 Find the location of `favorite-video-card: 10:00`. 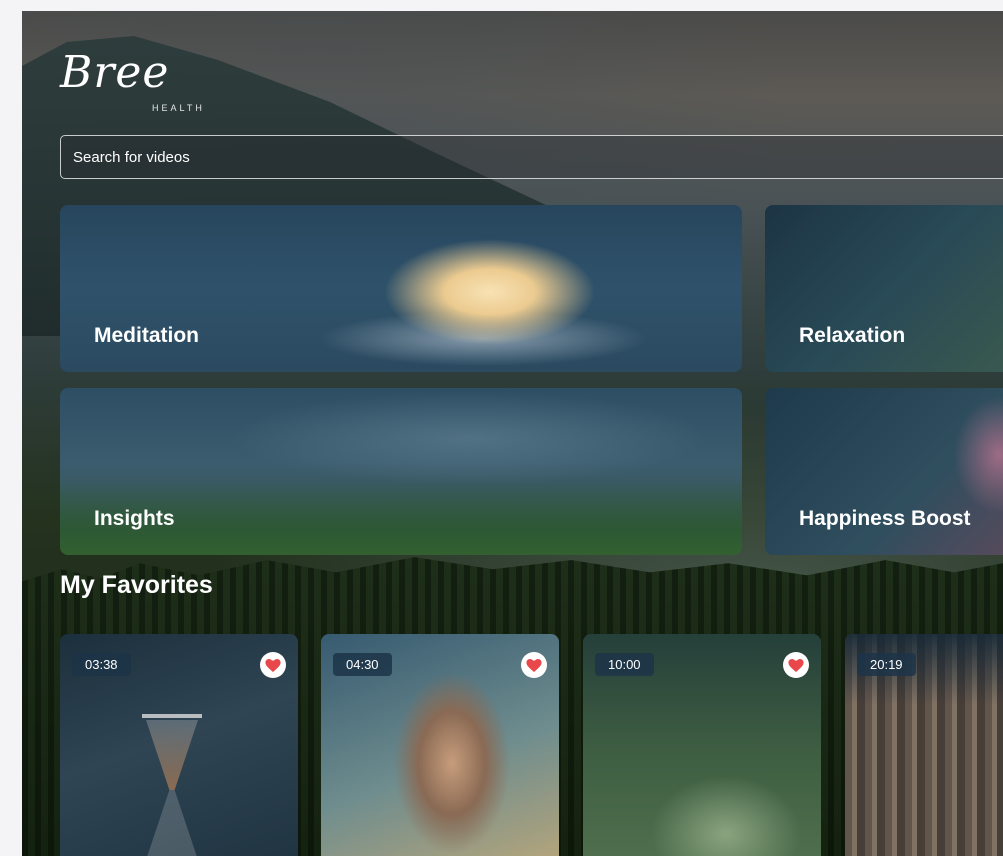

favorite-video-card: 10:00 is located at coordinates (702, 745).